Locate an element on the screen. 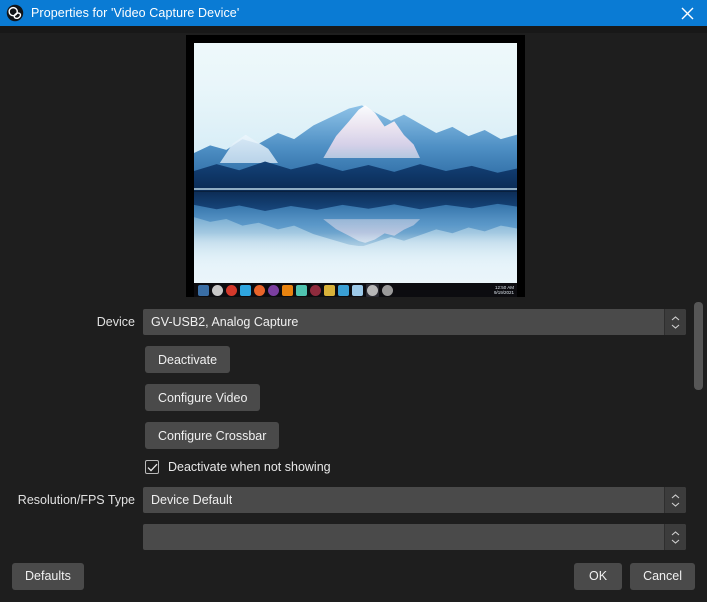 Image resolution: width=707 pixels, height=602 pixels. titlebar: Properties for 'Video Capture Device' is located at coordinates (353, 13).